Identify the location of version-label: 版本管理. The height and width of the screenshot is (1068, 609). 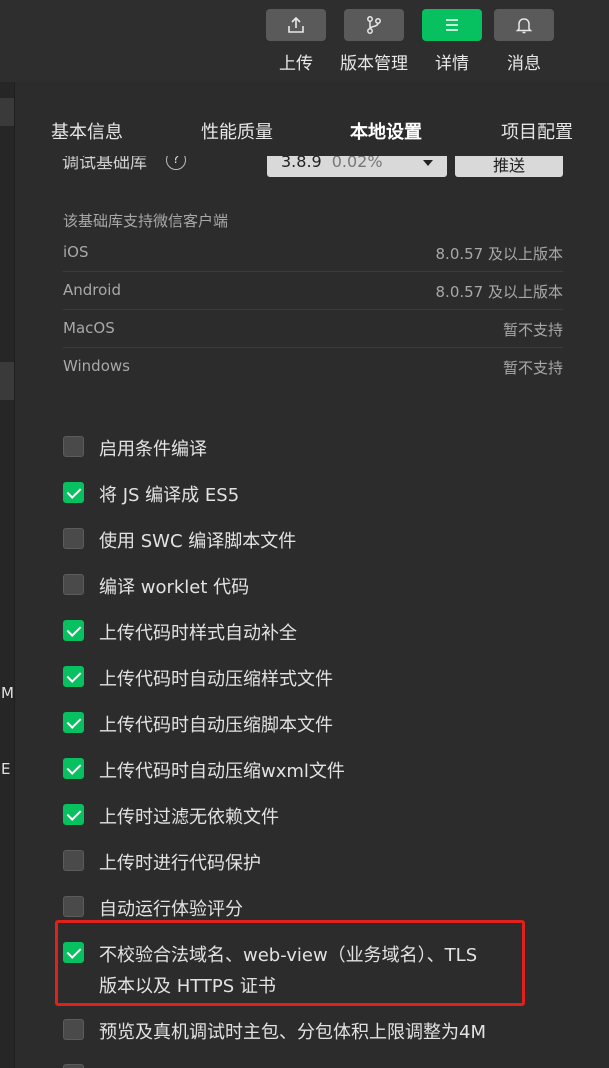
(374, 64).